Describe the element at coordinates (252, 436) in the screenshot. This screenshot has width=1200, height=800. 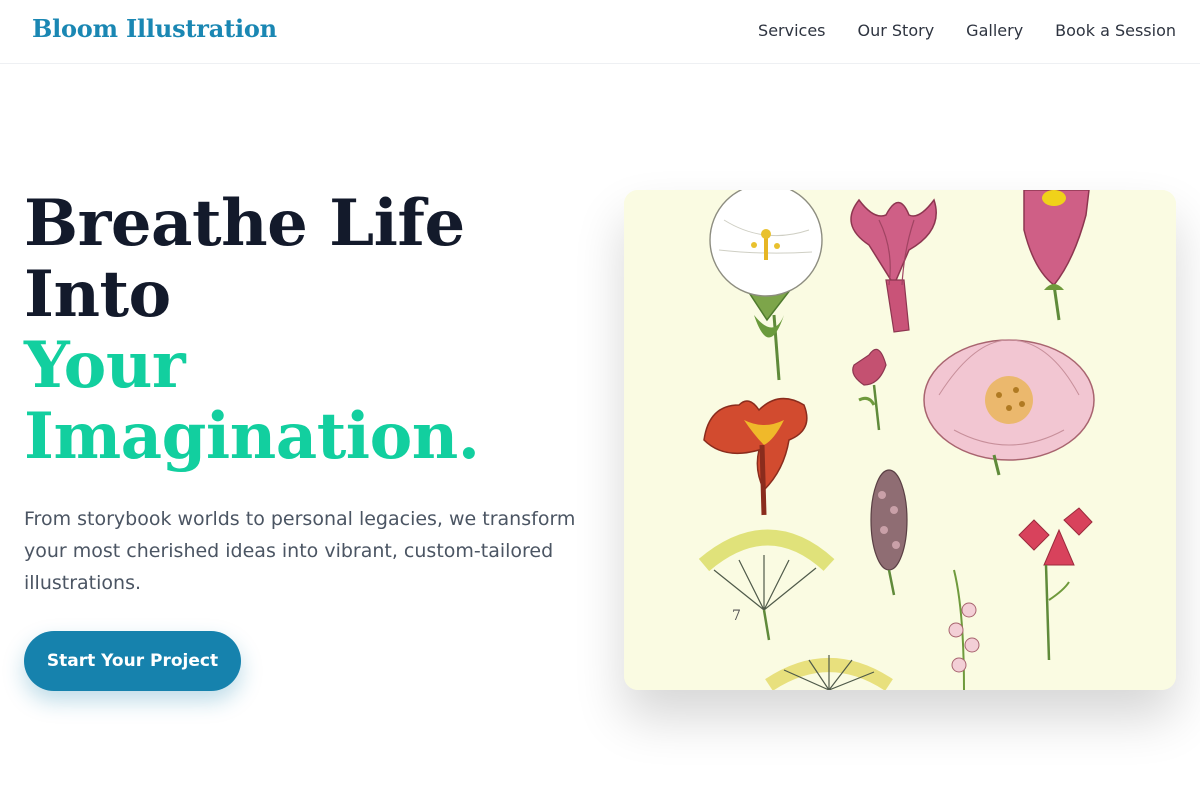
I see `hero-title-line-4: Imagination.` at that location.